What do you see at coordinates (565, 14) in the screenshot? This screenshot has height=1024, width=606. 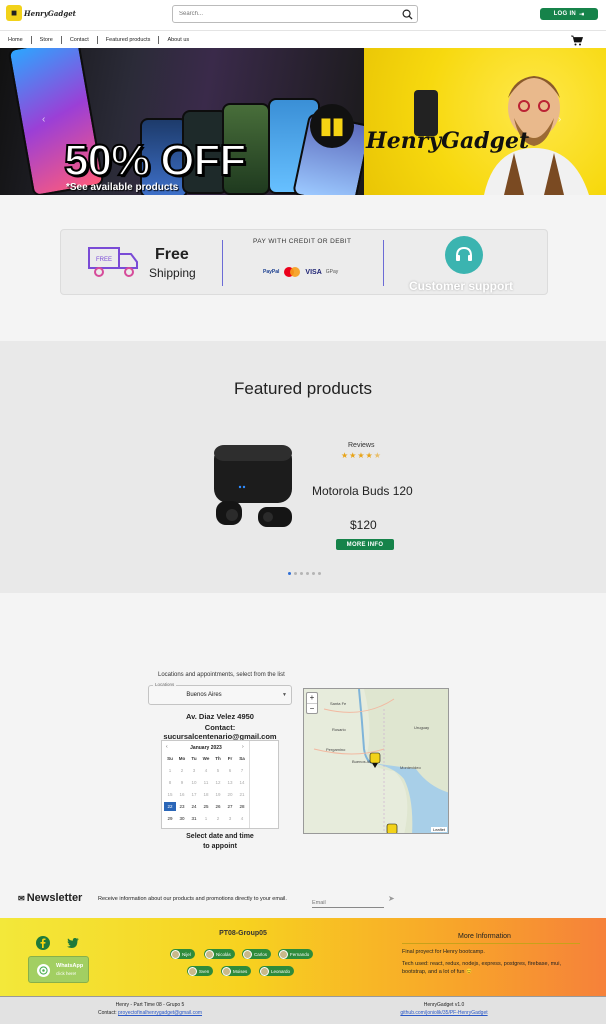 I see `login-label: LOG IN` at bounding box center [565, 14].